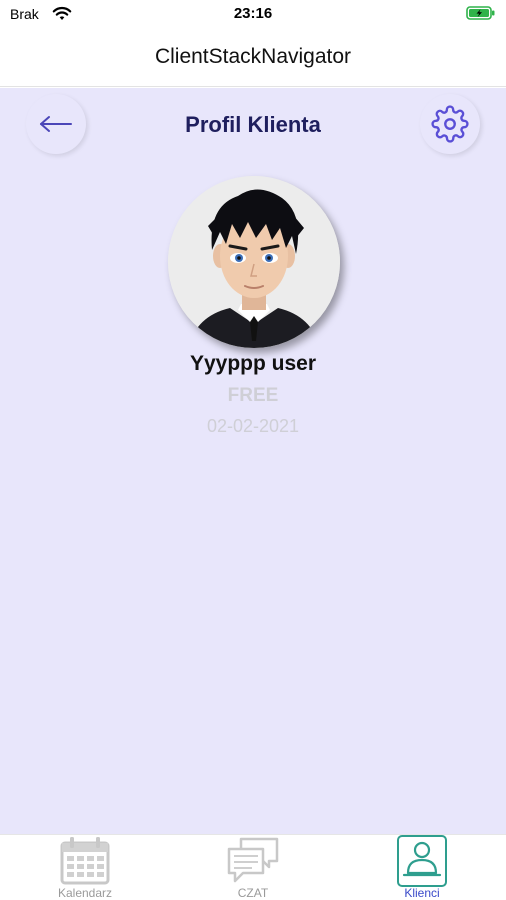 The image size is (506, 900). Describe the element at coordinates (480, 13) in the screenshot. I see `battery-charging-icon` at that location.